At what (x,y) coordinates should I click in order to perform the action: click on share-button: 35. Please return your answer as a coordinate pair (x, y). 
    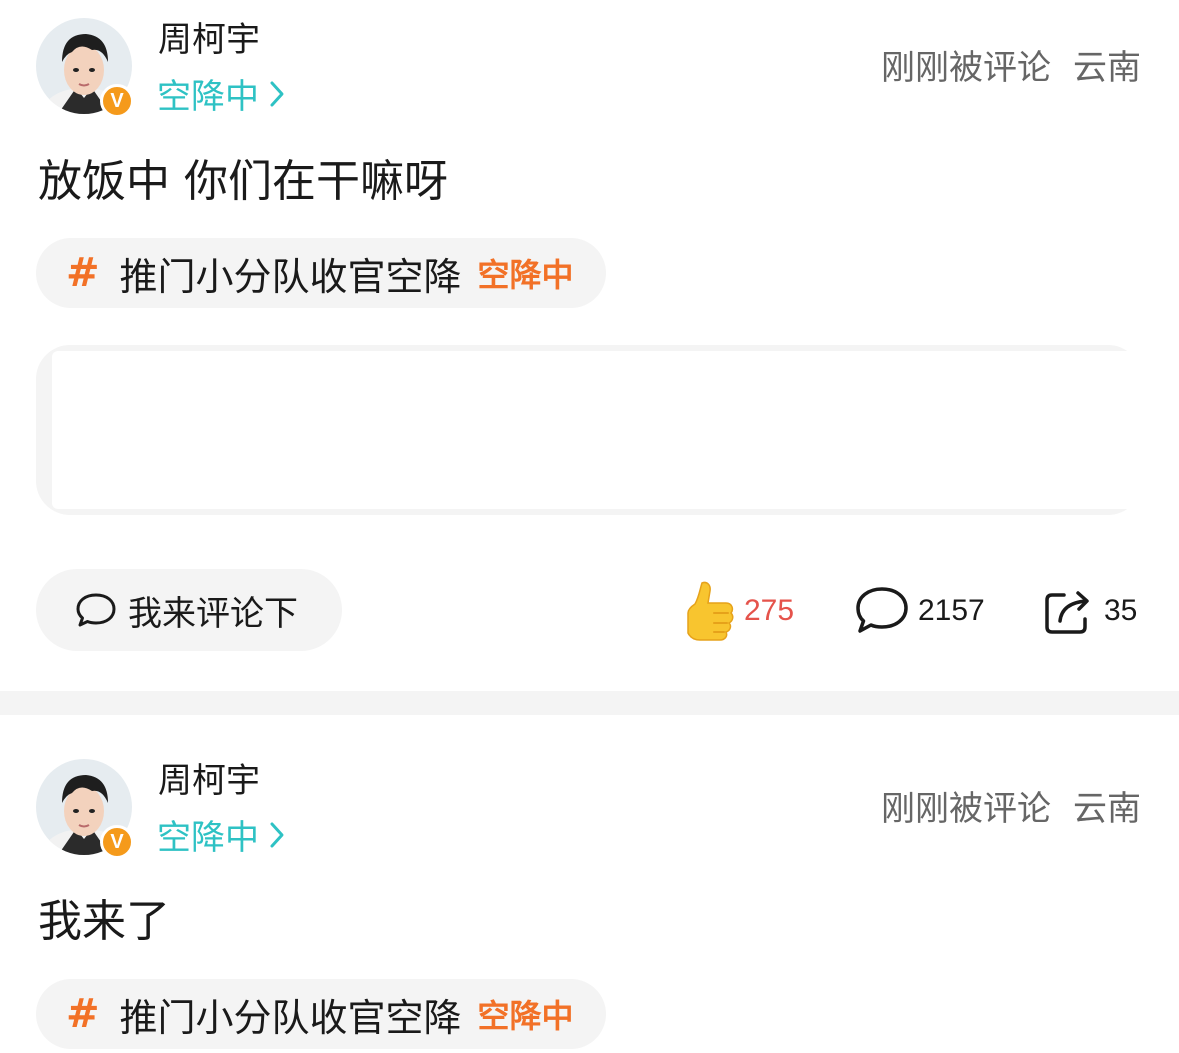
    Looking at the image, I should click on (1089, 611).